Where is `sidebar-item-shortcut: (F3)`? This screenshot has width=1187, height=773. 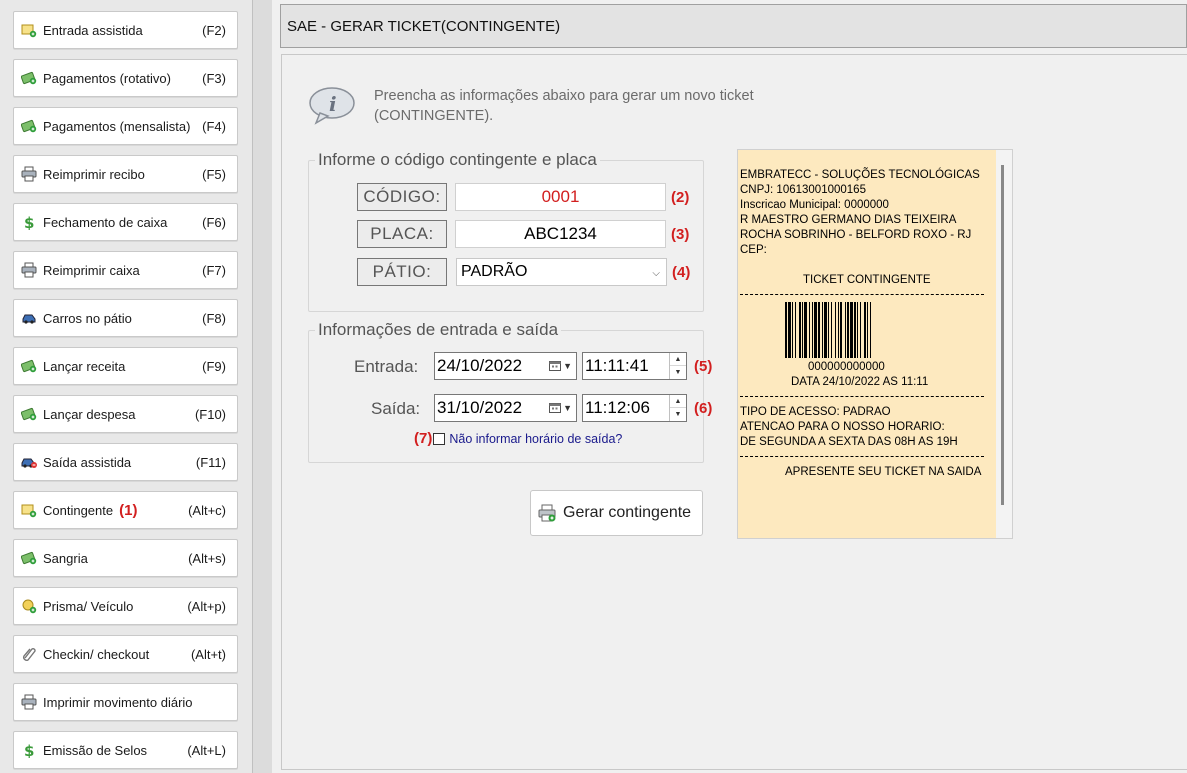
sidebar-item-shortcut: (F3) is located at coordinates (214, 78).